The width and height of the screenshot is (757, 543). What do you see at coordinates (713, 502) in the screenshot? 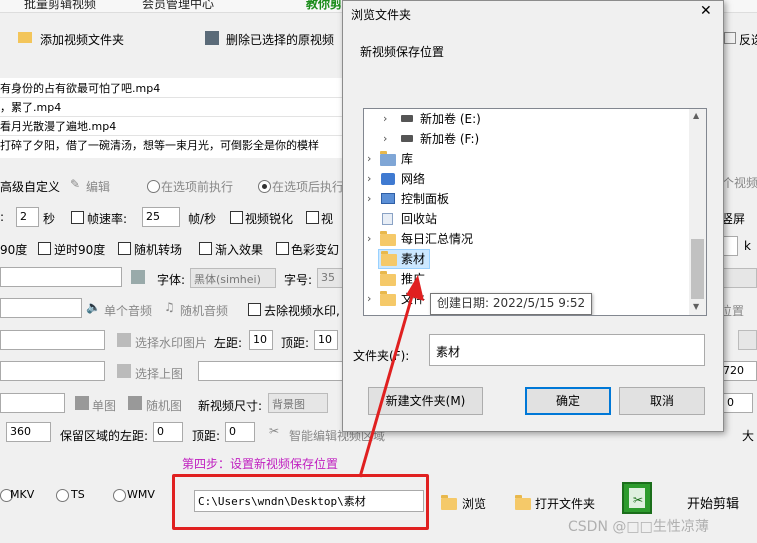
I see `start-edit-button: 开始剪辑` at bounding box center [713, 502].